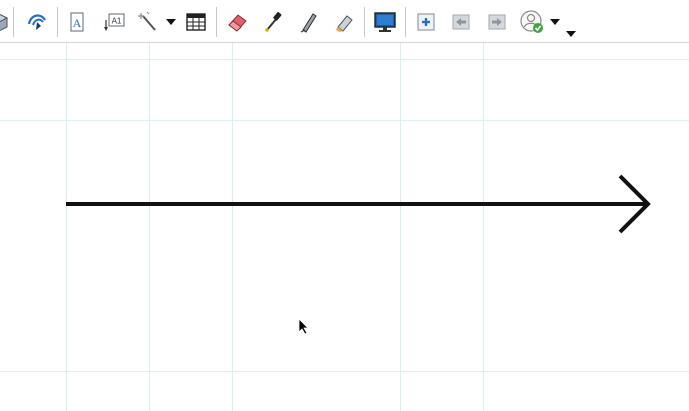  I want to click on cube-icon, so click(6, 22).